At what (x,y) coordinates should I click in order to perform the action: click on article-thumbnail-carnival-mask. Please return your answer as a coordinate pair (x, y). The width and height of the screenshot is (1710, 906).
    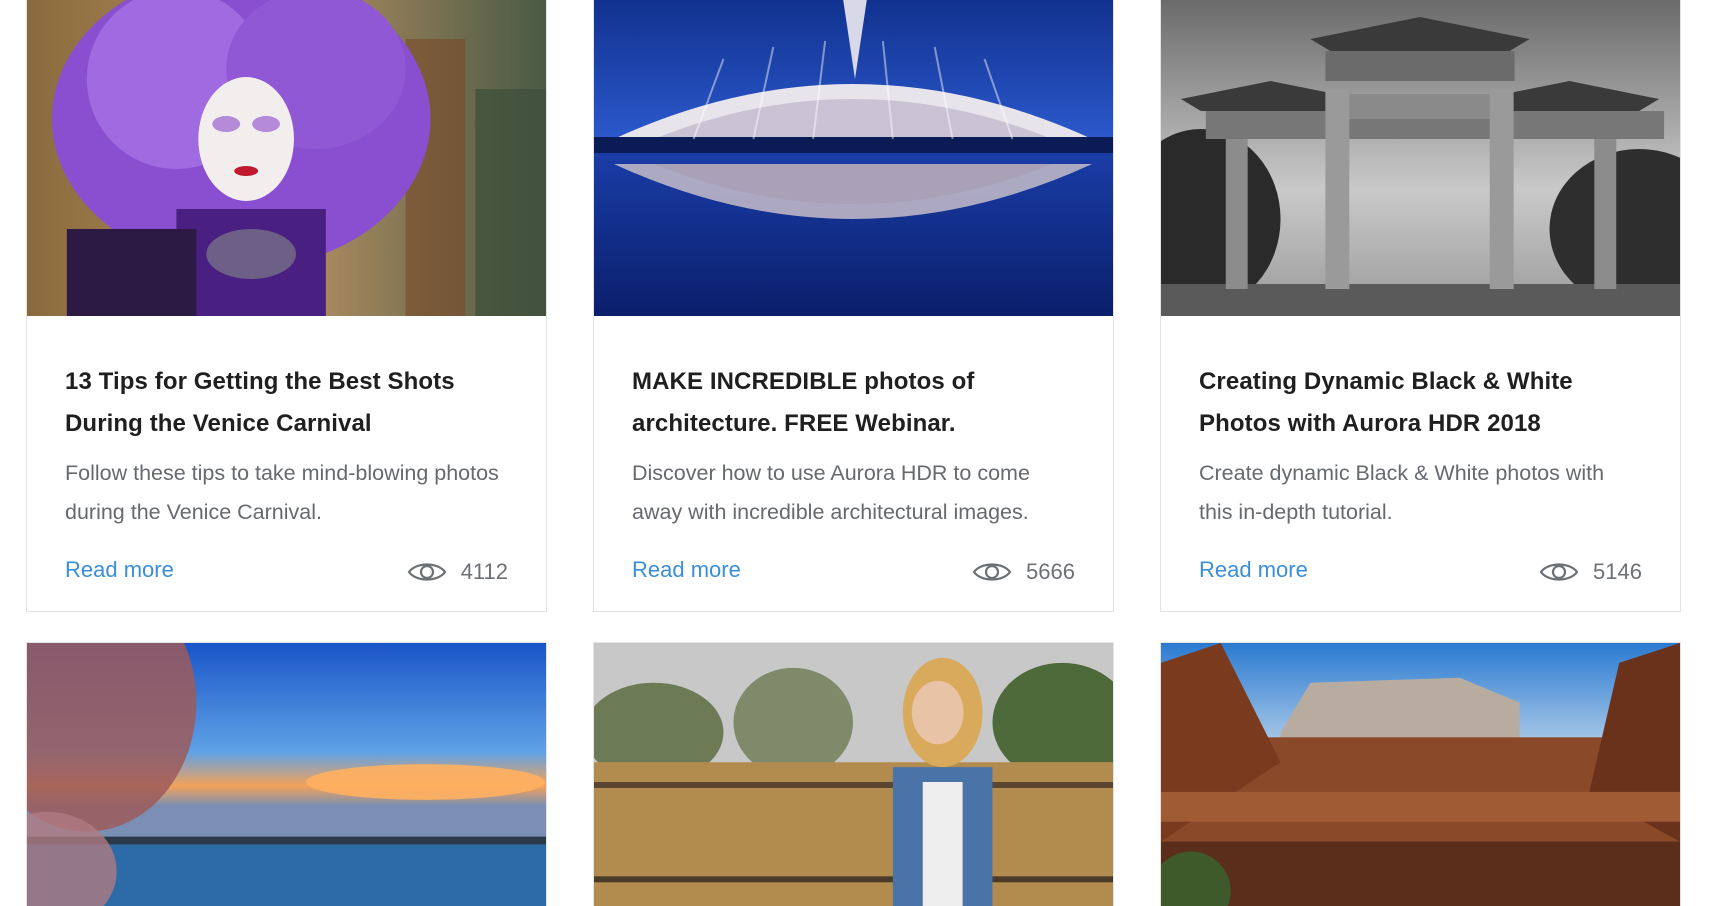
    Looking at the image, I should click on (286, 158).